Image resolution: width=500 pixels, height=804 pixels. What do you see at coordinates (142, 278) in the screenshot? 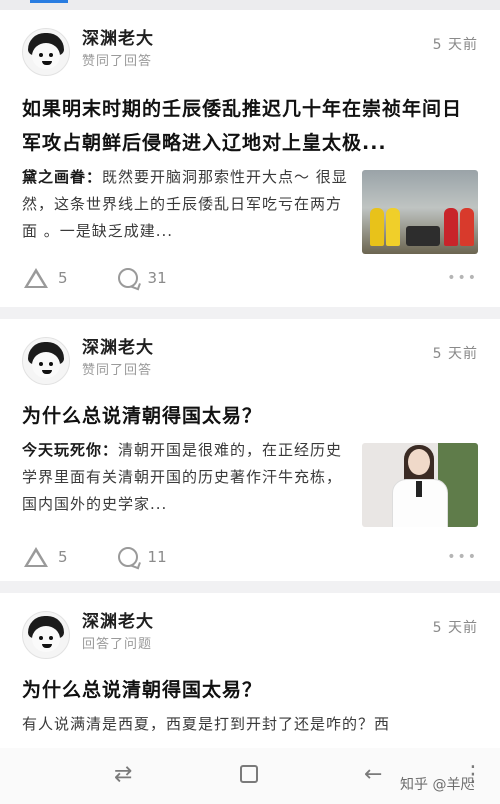
I see `comment-button: 31` at bounding box center [142, 278].